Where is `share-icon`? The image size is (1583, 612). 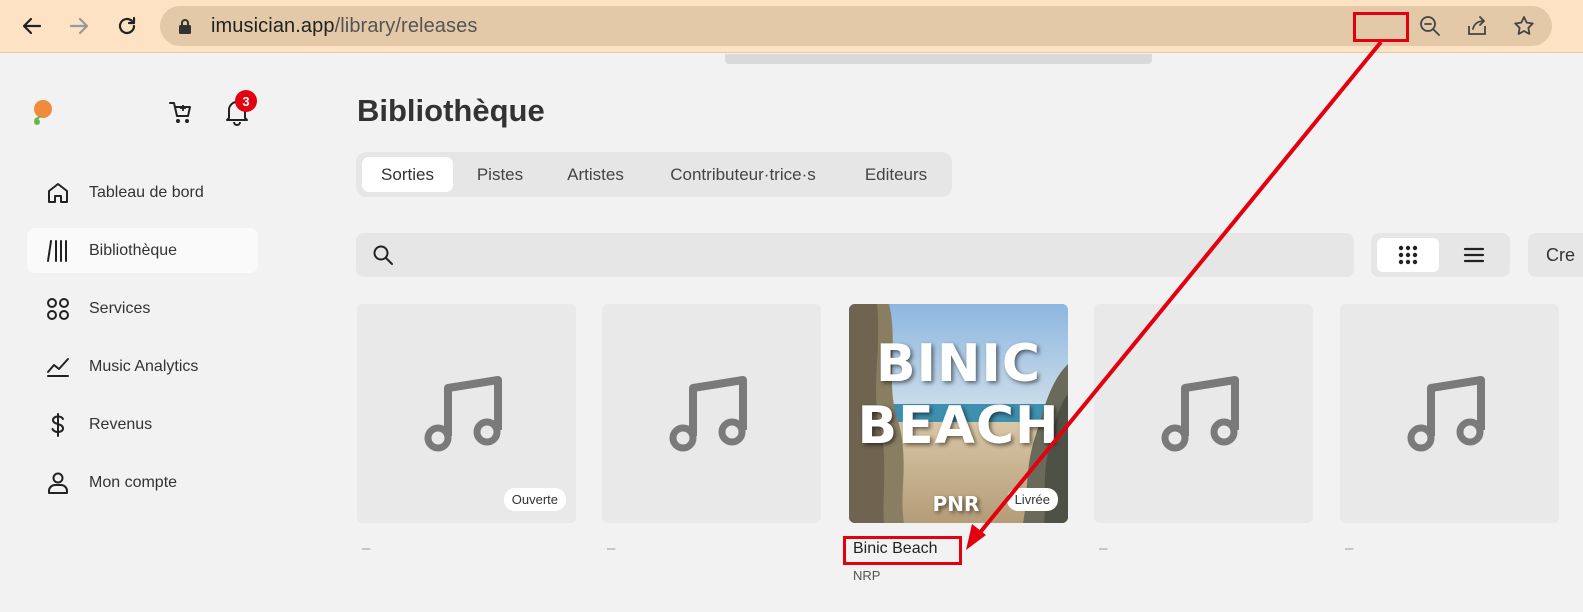
share-icon is located at coordinates (1477, 26).